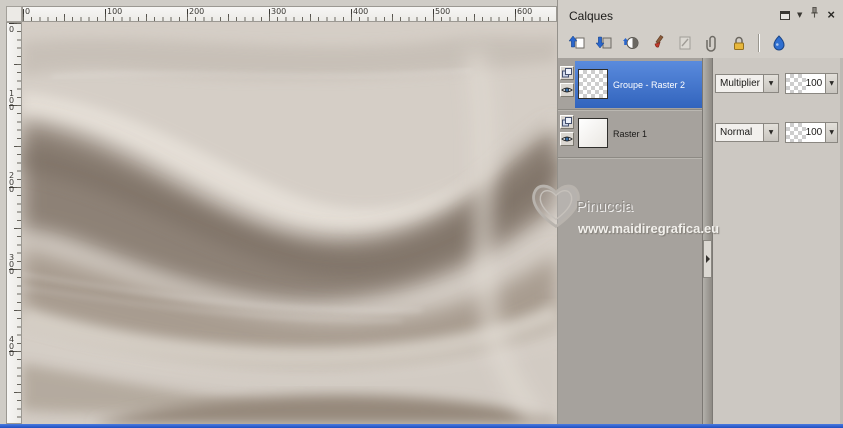 This screenshot has width=843, height=428. I want to click on horizontal-ruler: 0 100 200 300 400 500 600, so click(289, 14).